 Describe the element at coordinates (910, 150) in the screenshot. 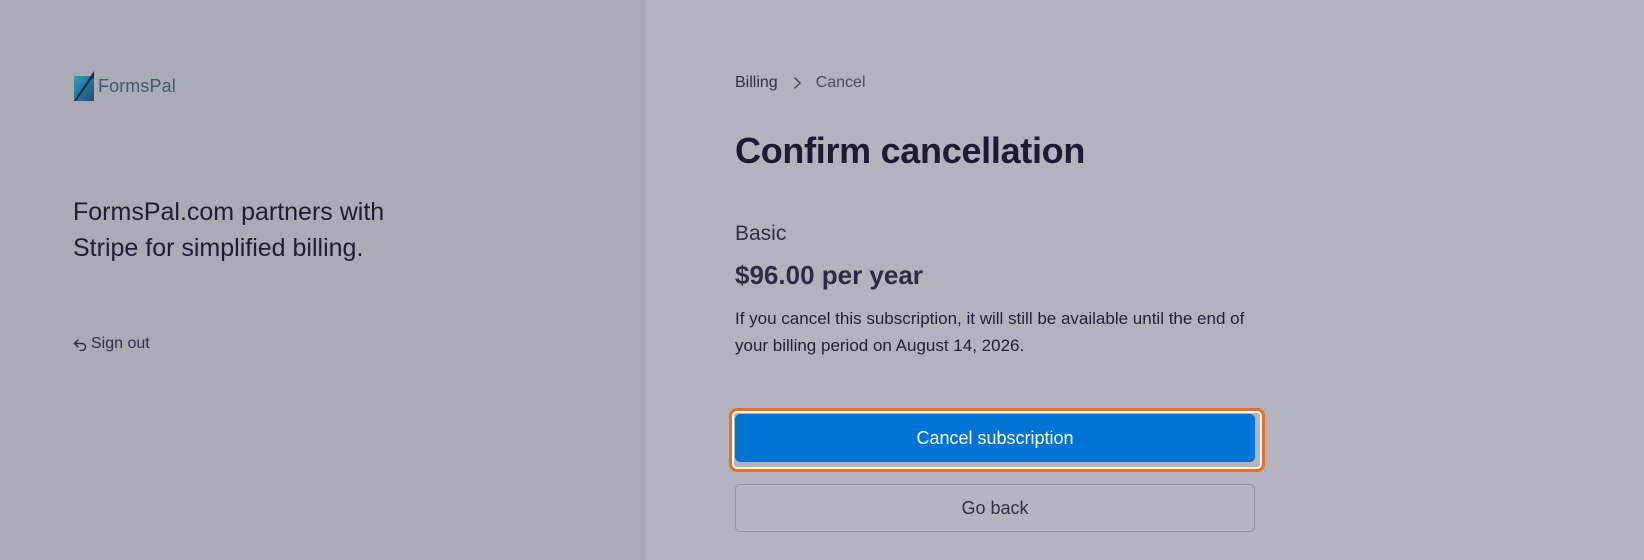

I see `page-title: Confirm cancellation` at that location.